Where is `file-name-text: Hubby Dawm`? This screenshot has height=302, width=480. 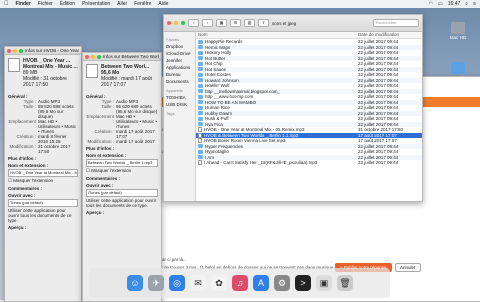
file-name-text: Hubby Dawm is located at coordinates (219, 113).